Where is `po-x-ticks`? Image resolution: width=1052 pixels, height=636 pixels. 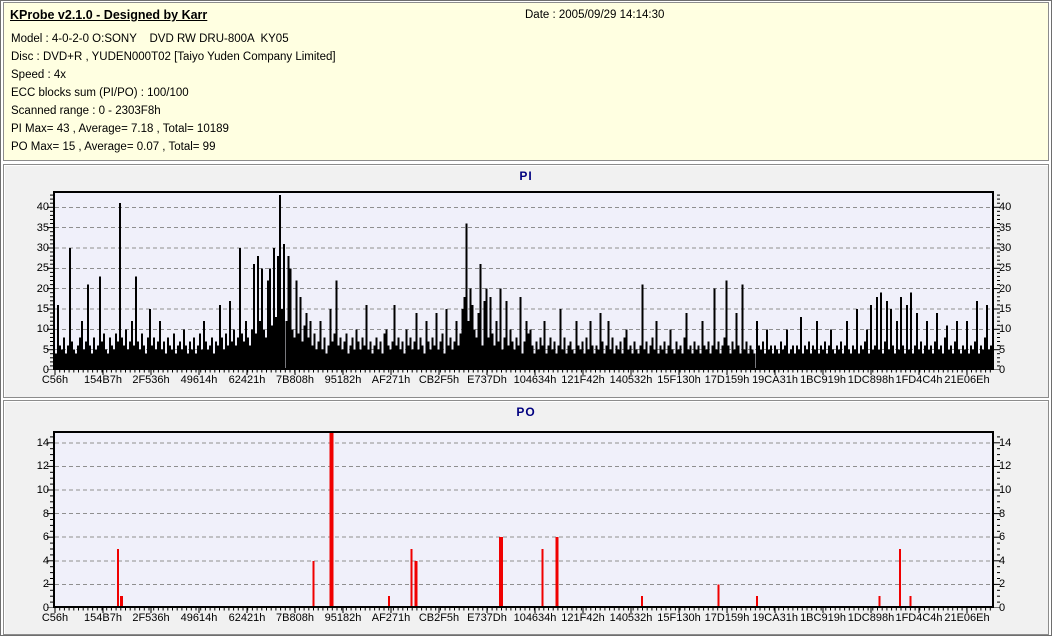
po-x-ticks is located at coordinates (522, 610).